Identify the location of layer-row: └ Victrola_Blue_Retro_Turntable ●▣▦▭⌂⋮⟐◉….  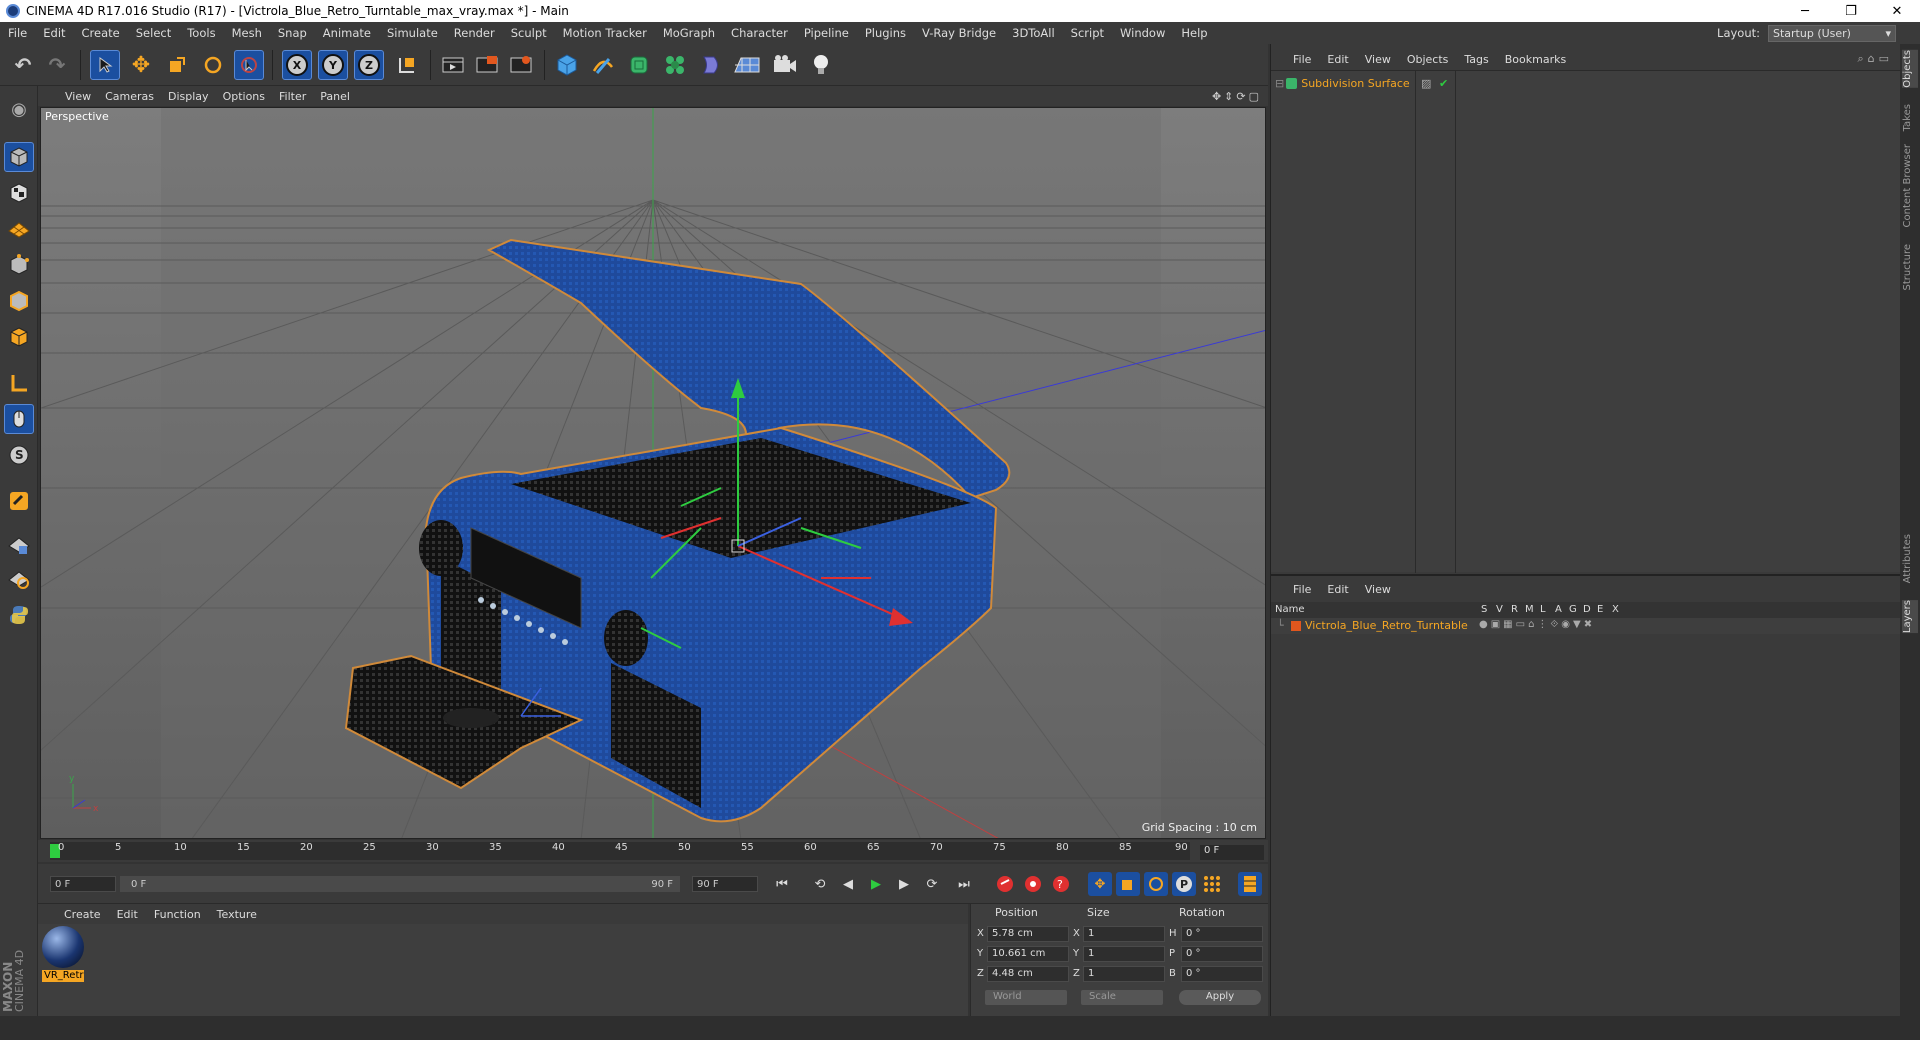
(1586, 626).